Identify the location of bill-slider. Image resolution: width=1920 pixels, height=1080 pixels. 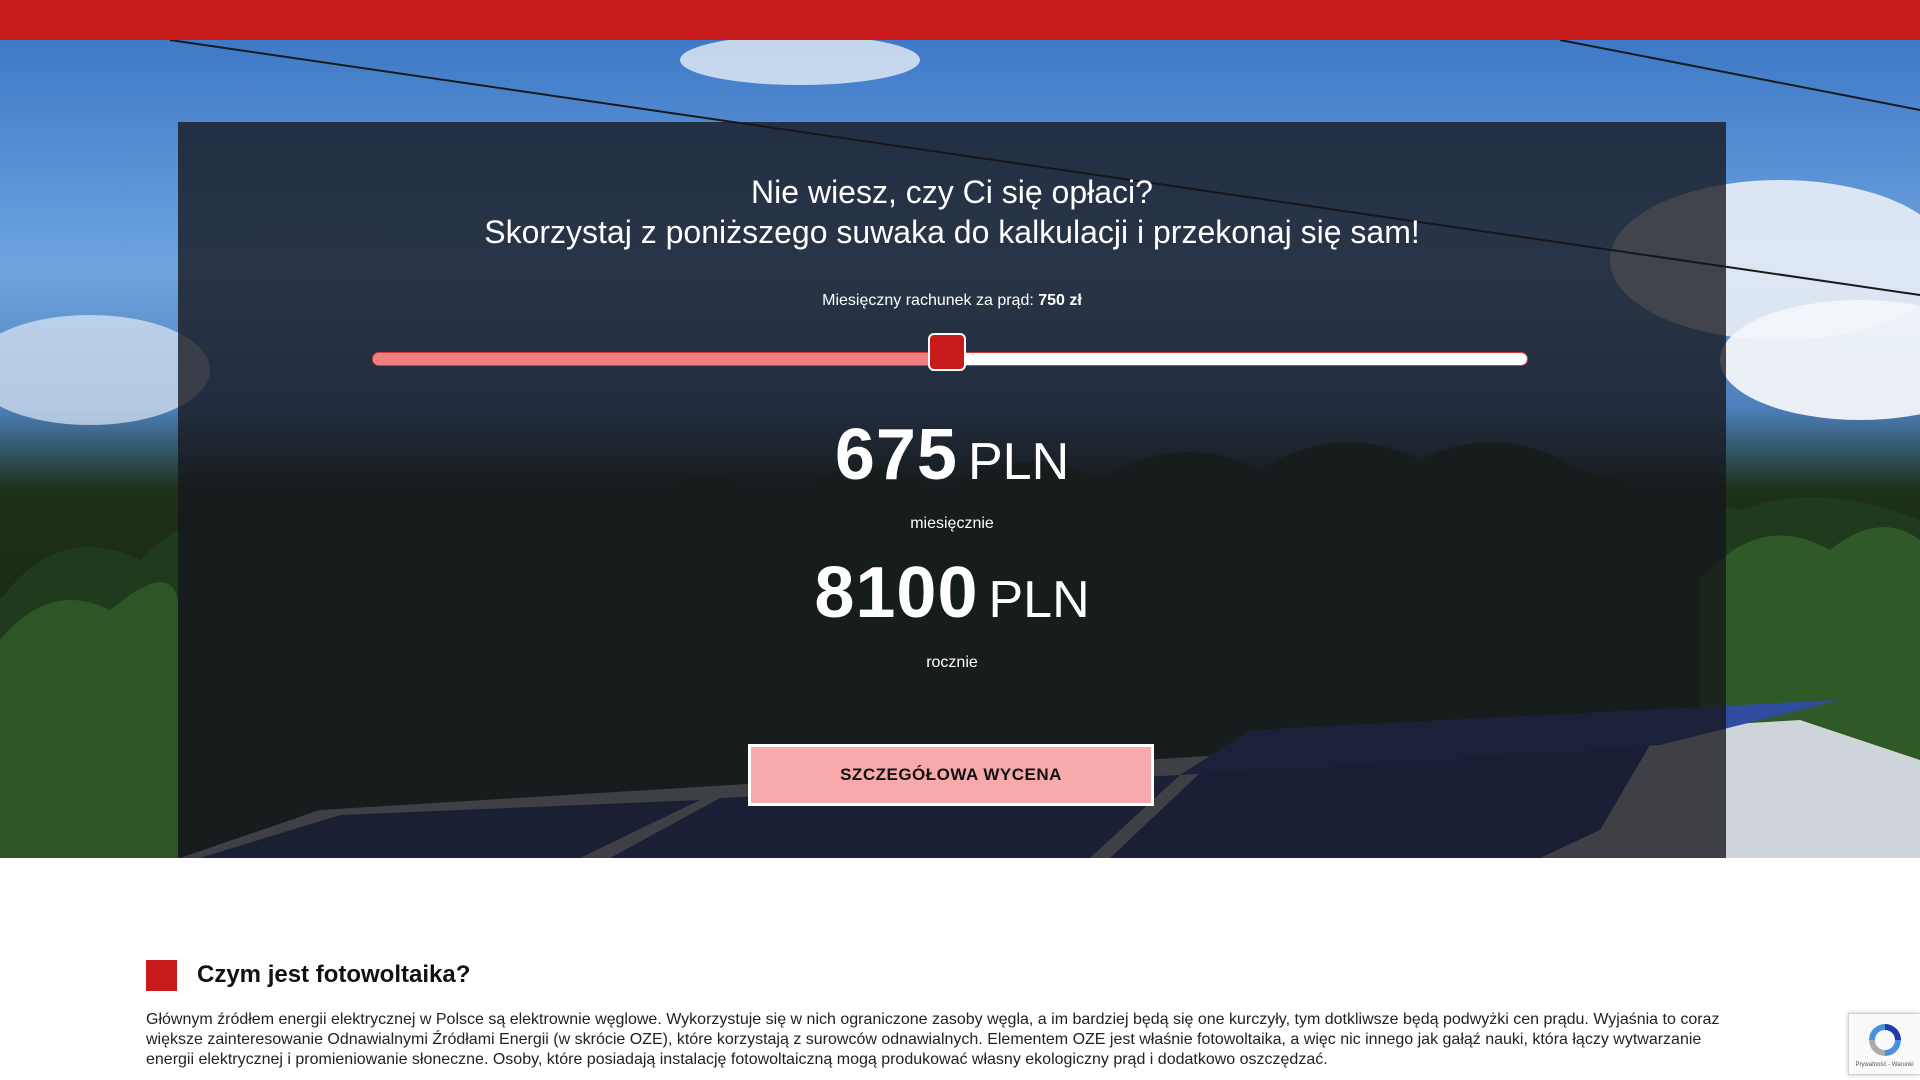
(950, 352).